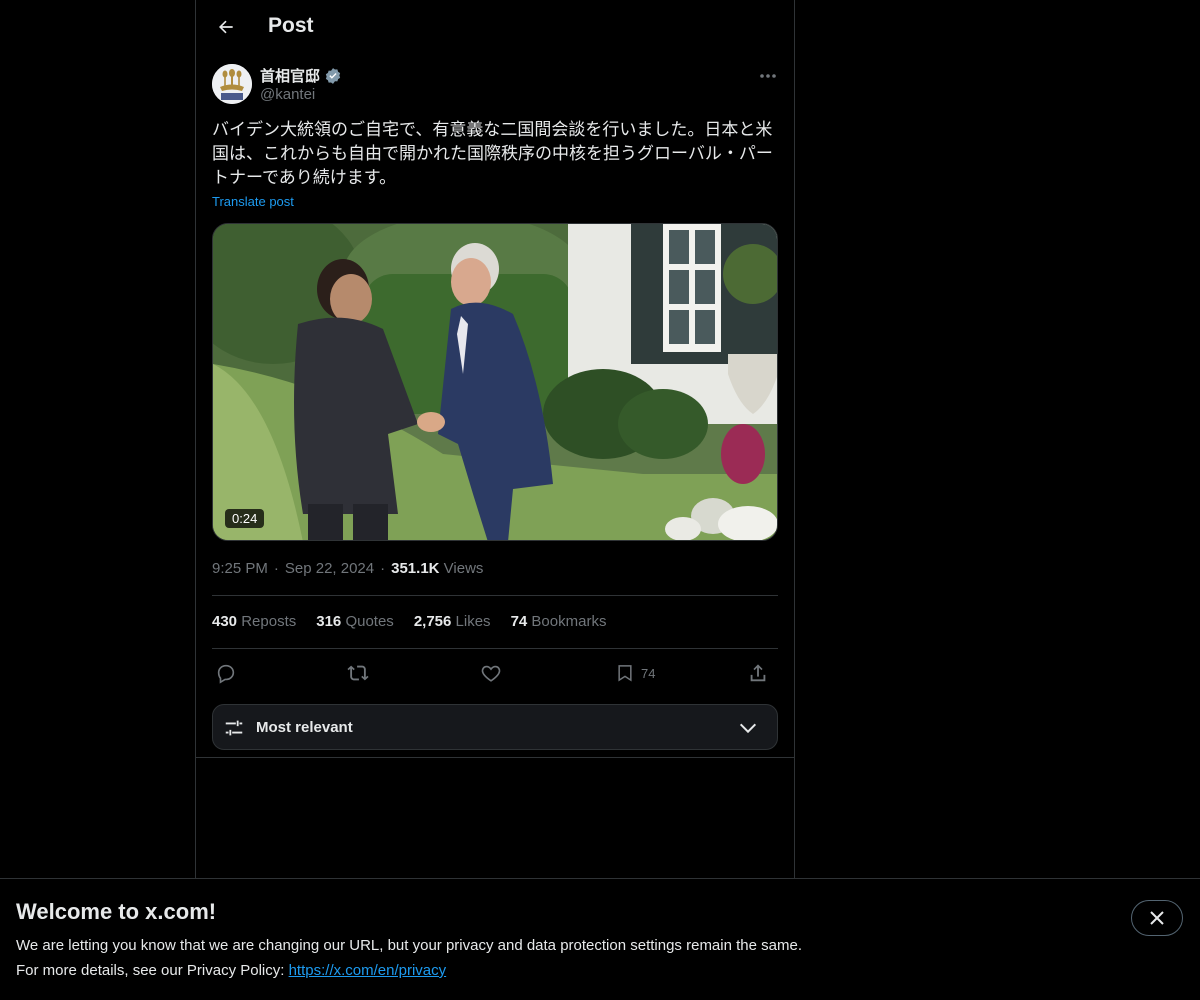 The image size is (1200, 1000). What do you see at coordinates (329, 621) in the screenshot?
I see `quotes-count: 316` at bounding box center [329, 621].